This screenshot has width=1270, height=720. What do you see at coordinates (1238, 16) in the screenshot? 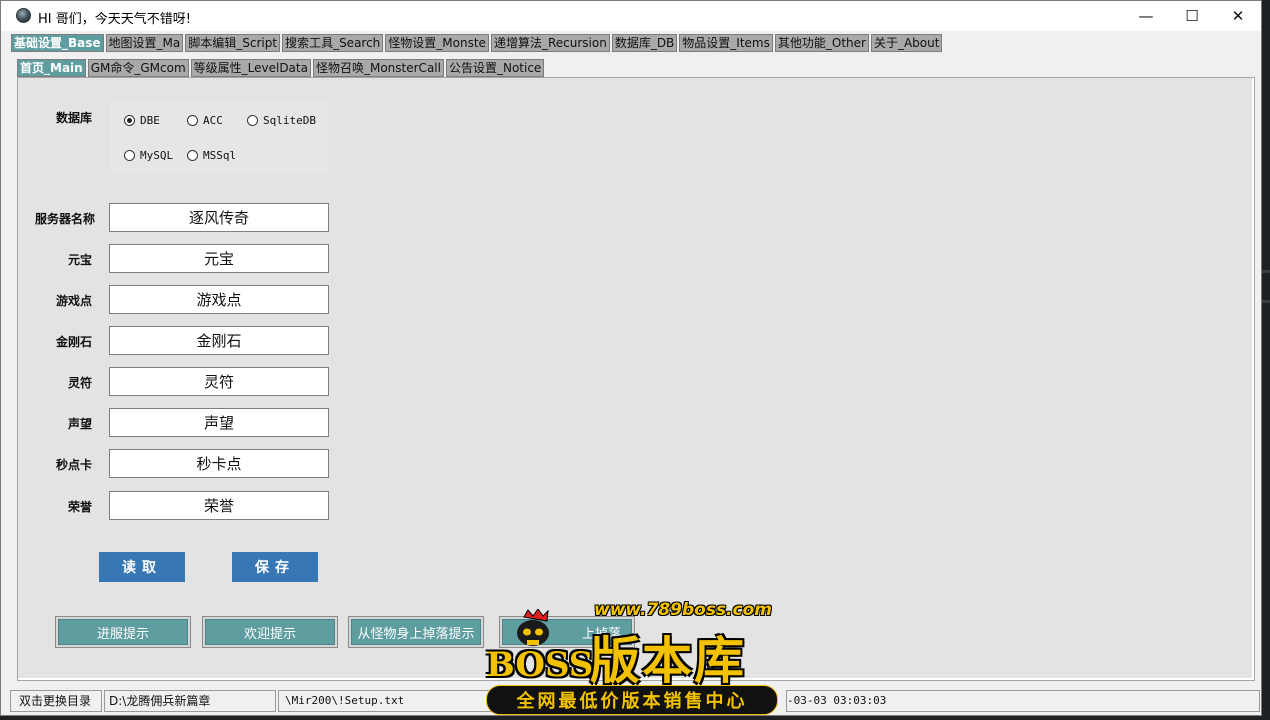
I see `close-icon: ✕` at bounding box center [1238, 16].